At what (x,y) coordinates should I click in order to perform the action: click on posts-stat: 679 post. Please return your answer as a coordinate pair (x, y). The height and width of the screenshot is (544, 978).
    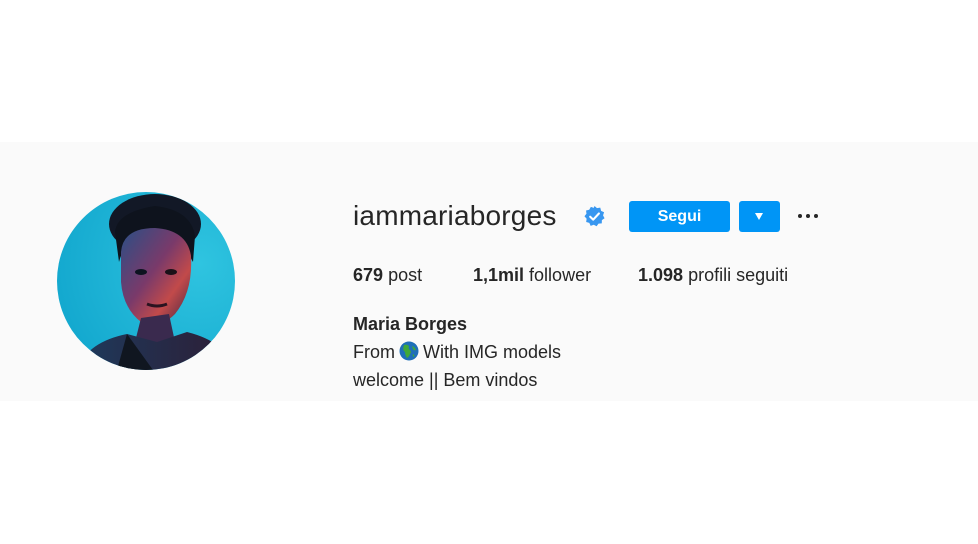
    Looking at the image, I should click on (387, 275).